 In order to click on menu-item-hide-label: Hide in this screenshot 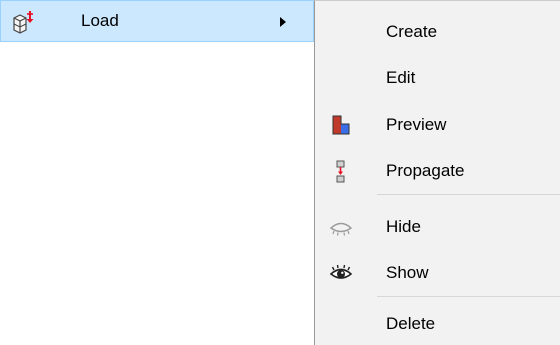, I will do `click(403, 226)`.